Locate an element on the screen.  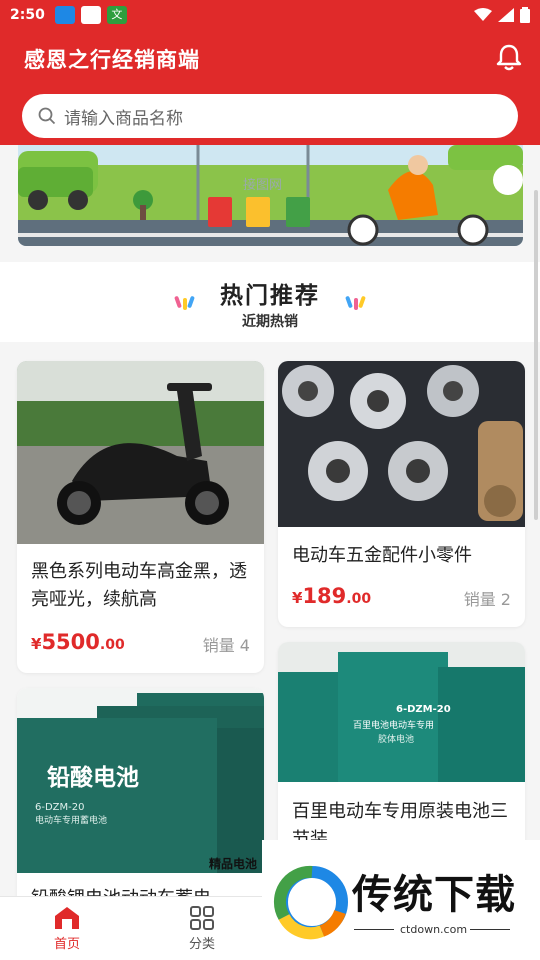
hot-recommend-section: 热门推荐 近期热销 is located at coordinates (270, 302).